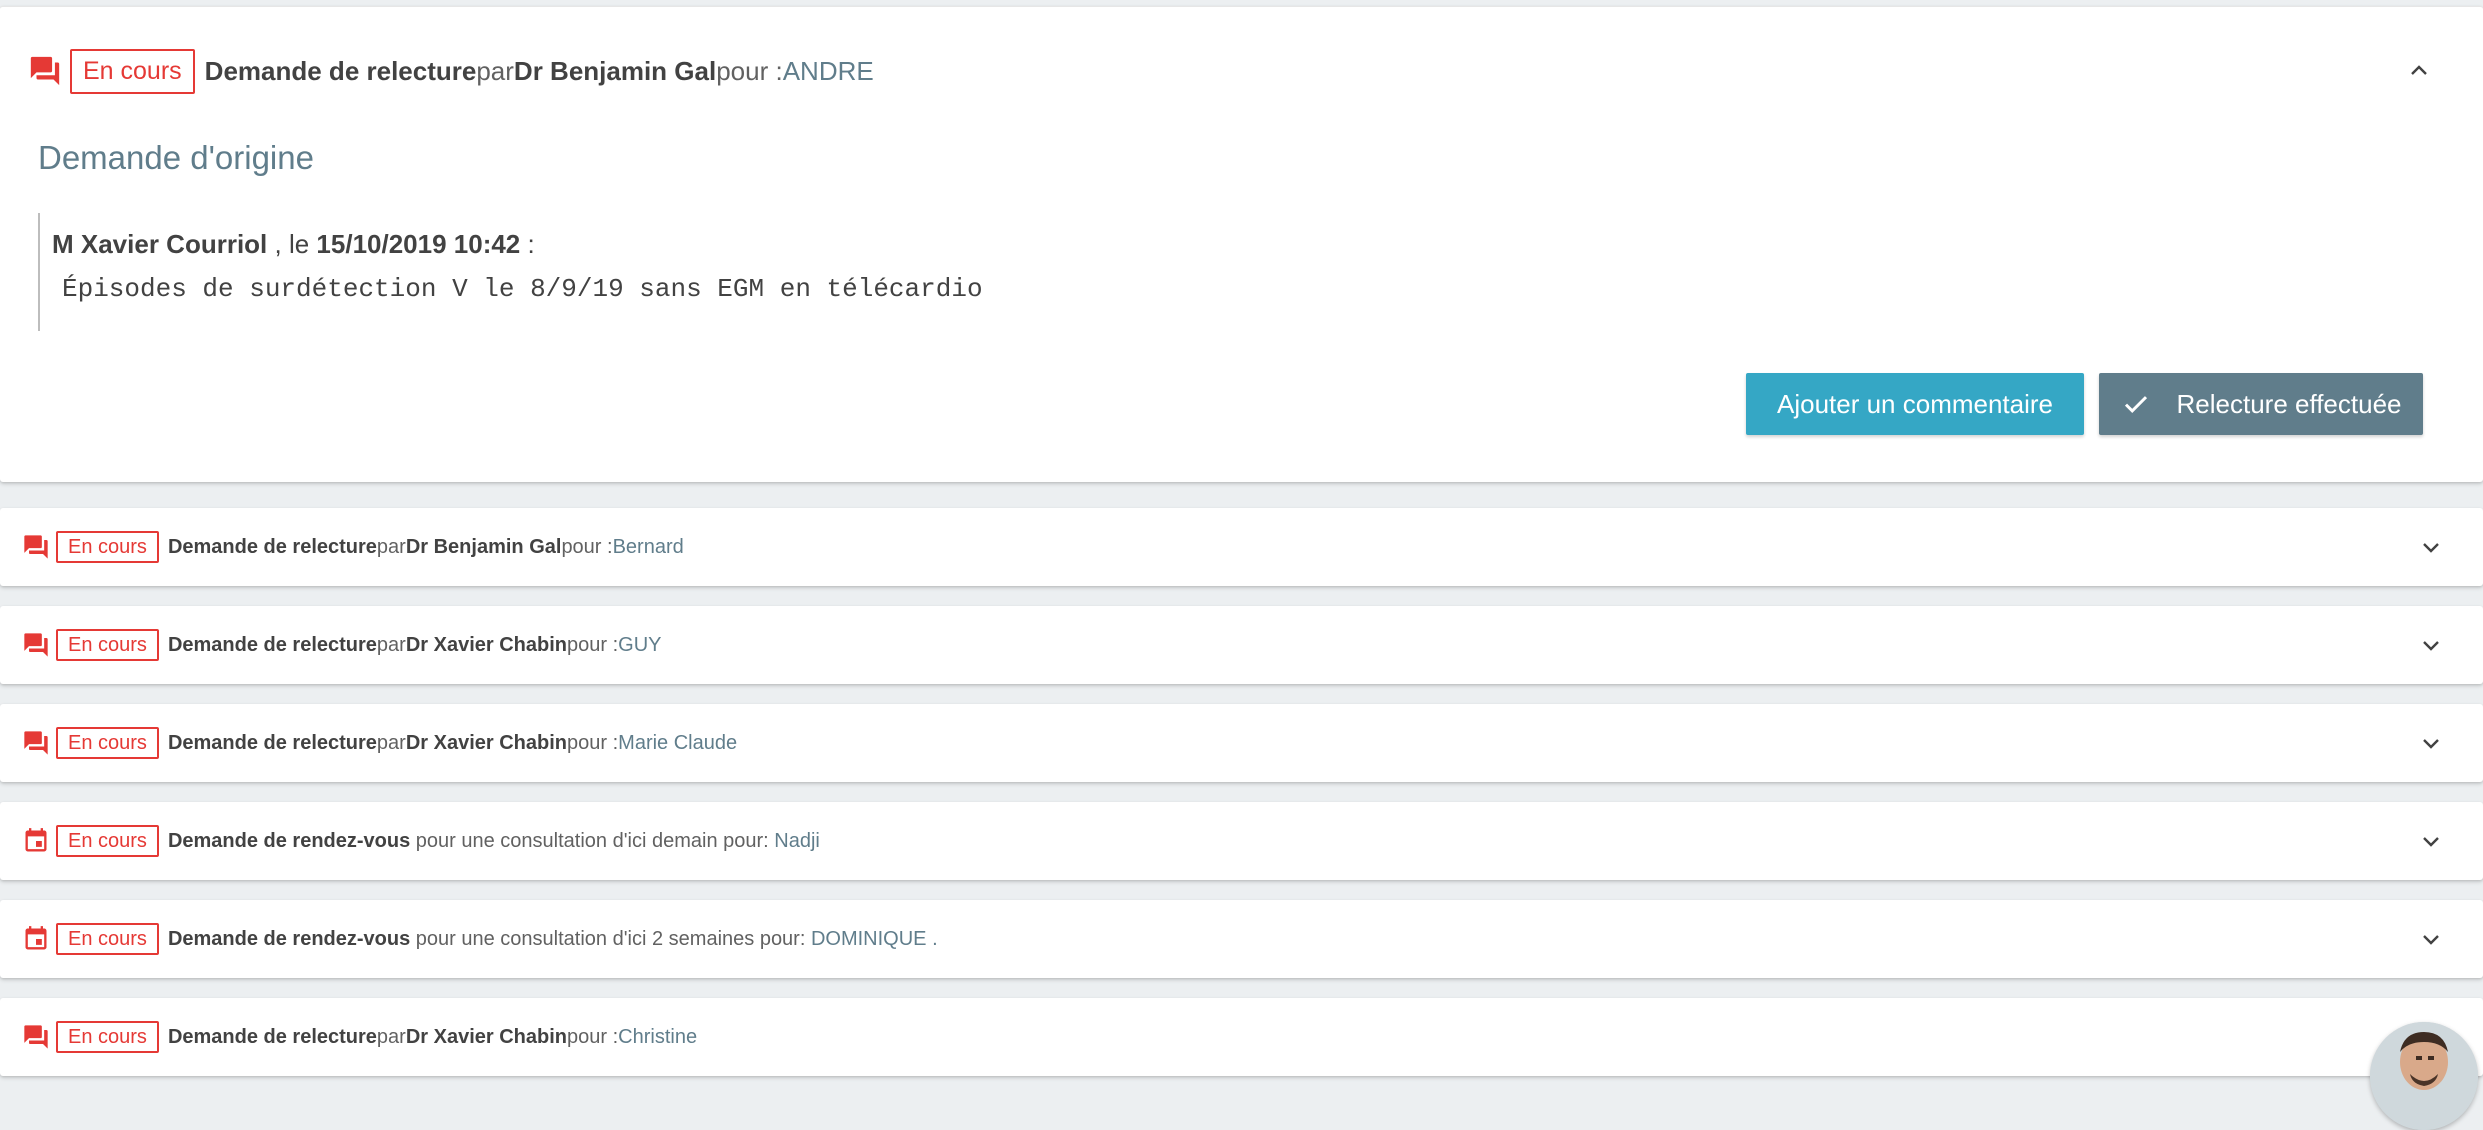 This screenshot has height=1130, width=2483. I want to click on review-done-button: Relecture effectuée, so click(2261, 404).